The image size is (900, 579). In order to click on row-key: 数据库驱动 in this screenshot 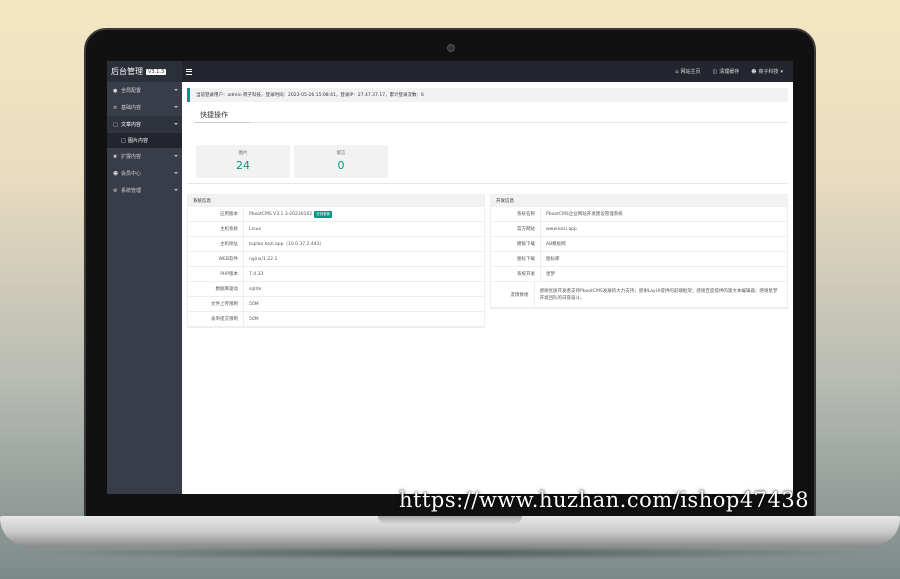, I will do `click(216, 289)`.